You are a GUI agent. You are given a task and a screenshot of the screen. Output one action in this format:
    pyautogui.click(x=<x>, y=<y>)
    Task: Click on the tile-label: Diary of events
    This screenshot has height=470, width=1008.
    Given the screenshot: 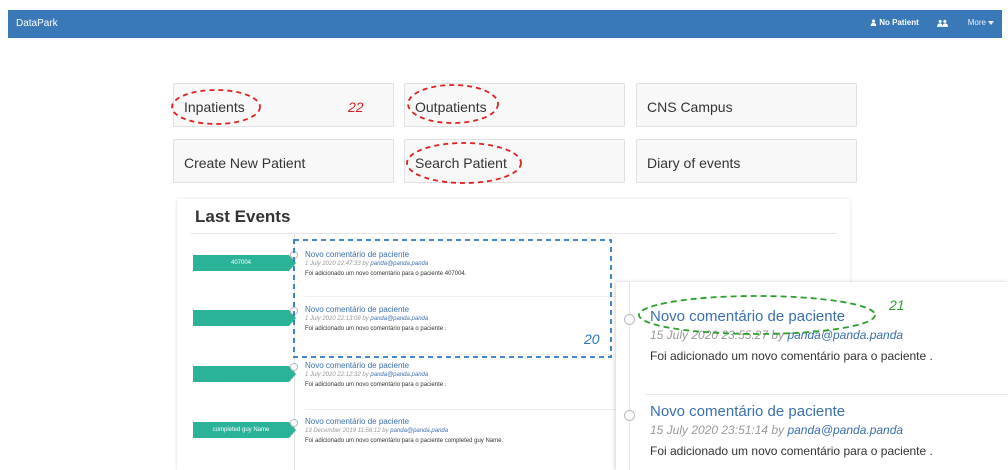 What is the action you would take?
    pyautogui.click(x=694, y=163)
    